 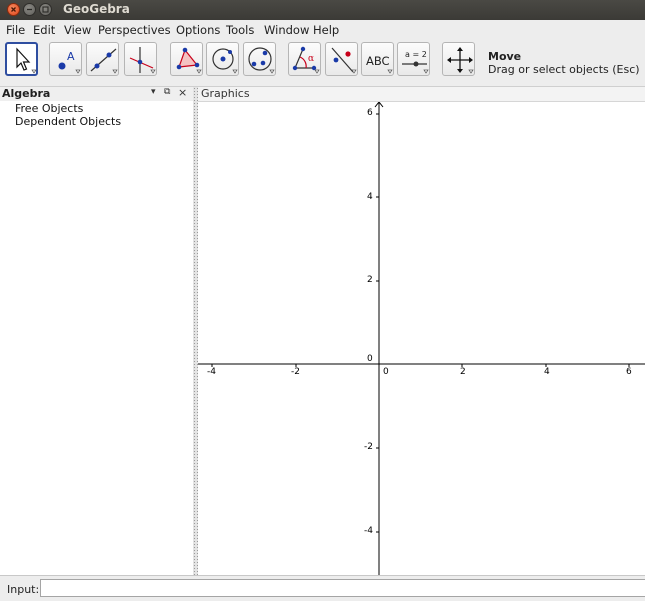 I want to click on y-tick-label: -2, so click(x=368, y=447).